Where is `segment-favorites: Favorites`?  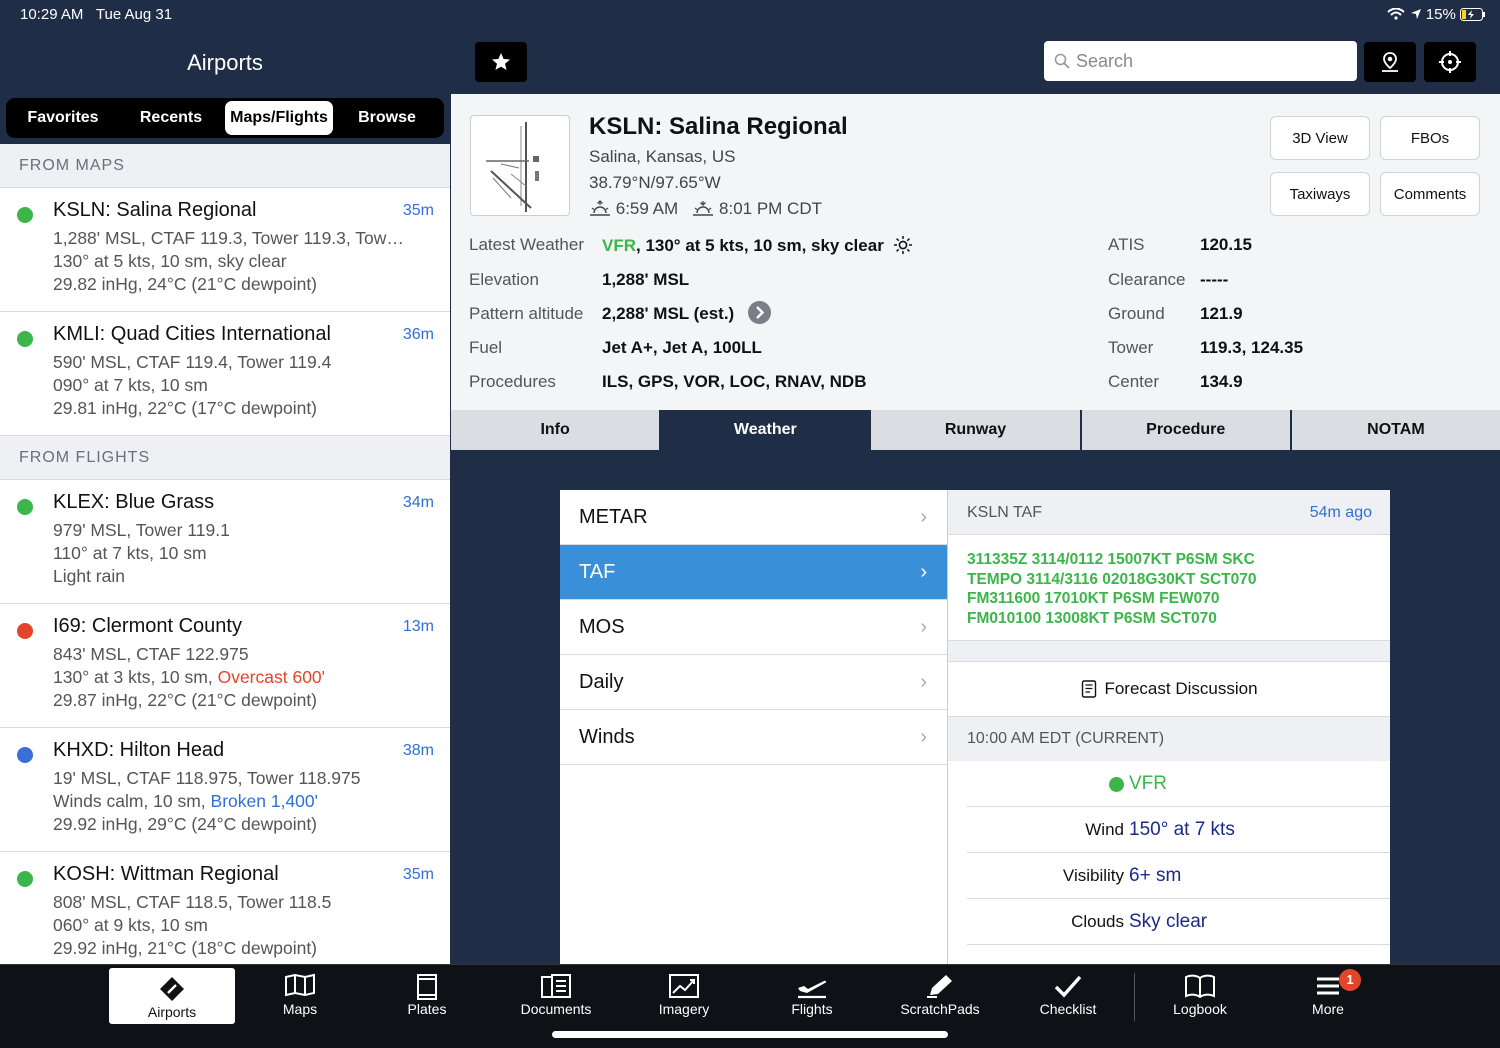 segment-favorites: Favorites is located at coordinates (63, 118).